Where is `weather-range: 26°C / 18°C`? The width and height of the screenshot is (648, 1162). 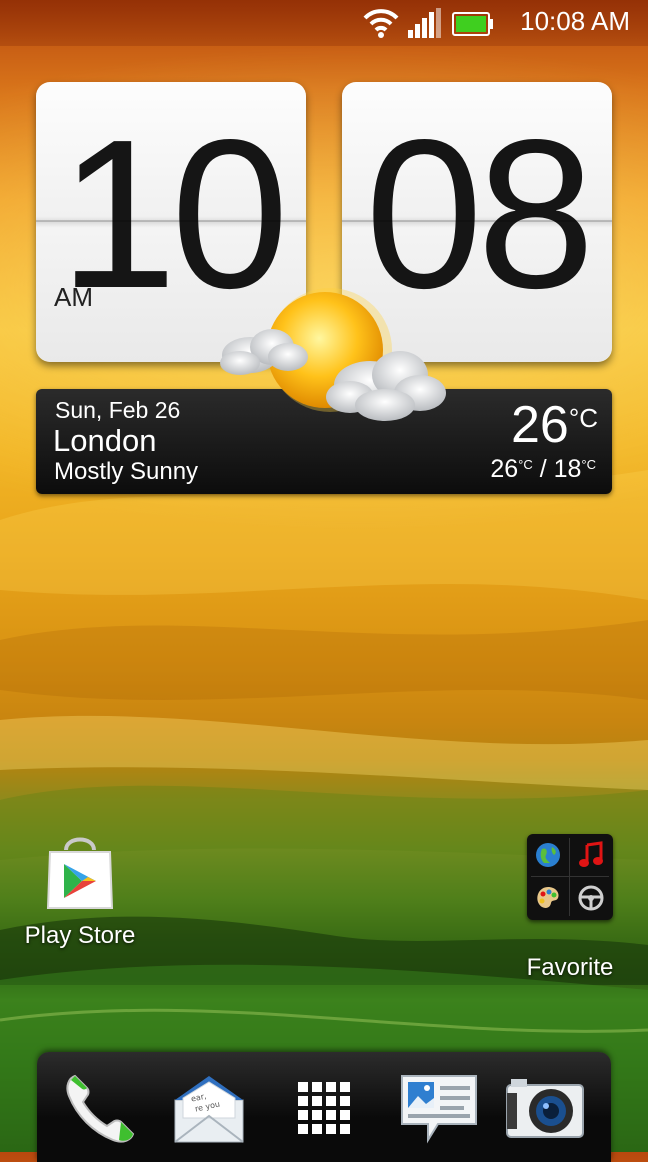 weather-range: 26°C / 18°C is located at coordinates (543, 469).